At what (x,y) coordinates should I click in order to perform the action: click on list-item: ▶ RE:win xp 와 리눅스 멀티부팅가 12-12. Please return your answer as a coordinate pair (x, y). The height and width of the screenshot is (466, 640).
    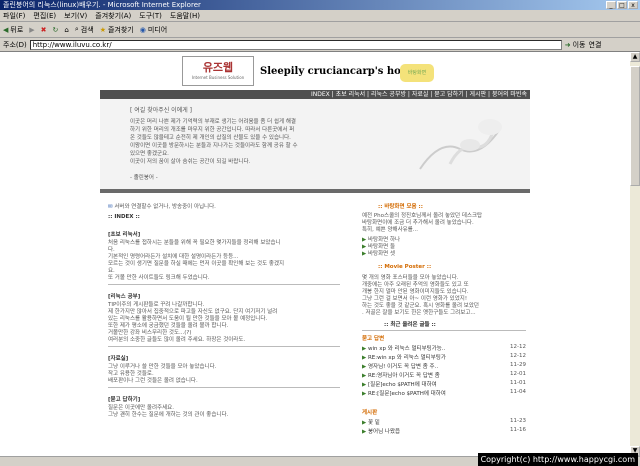
    Looking at the image, I should click on (444, 357).